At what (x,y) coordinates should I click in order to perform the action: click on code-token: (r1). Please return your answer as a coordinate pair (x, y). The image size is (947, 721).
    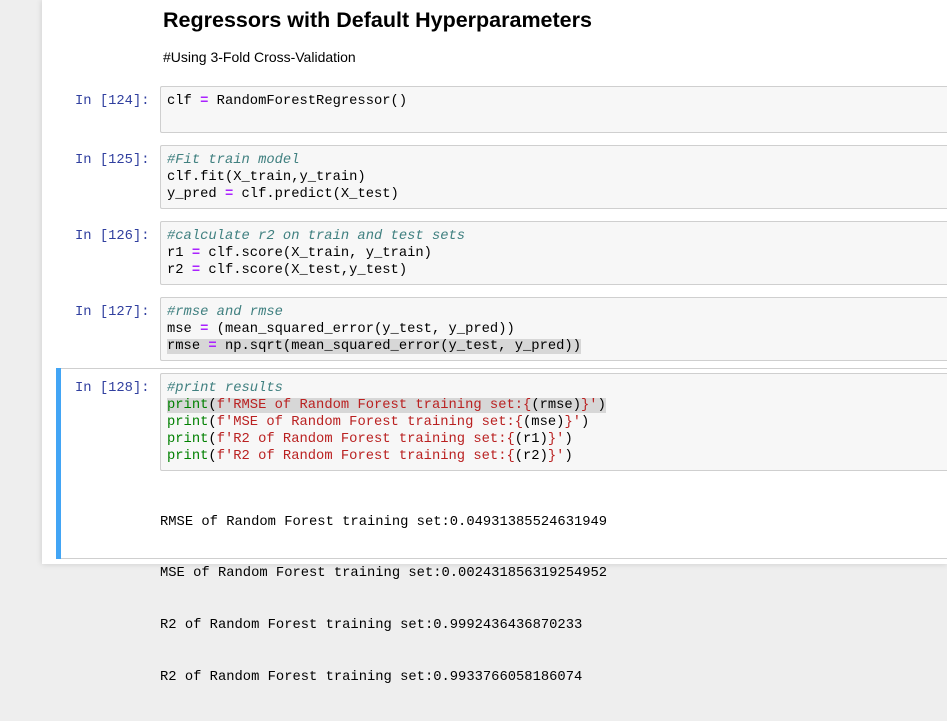
    Looking at the image, I should click on (531, 439).